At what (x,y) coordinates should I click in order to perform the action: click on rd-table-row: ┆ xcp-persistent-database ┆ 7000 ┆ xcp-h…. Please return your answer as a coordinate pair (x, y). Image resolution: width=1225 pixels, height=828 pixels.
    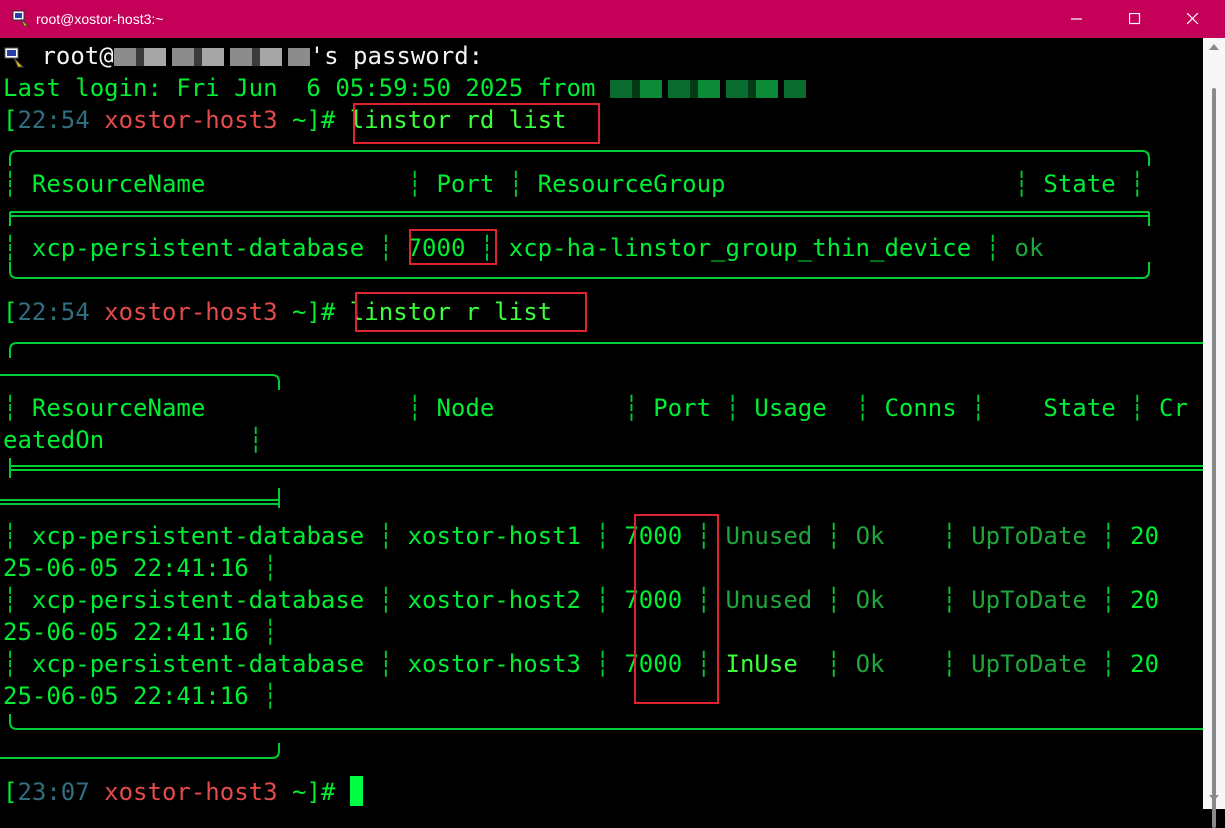
    Looking at the image, I should click on (523, 248).